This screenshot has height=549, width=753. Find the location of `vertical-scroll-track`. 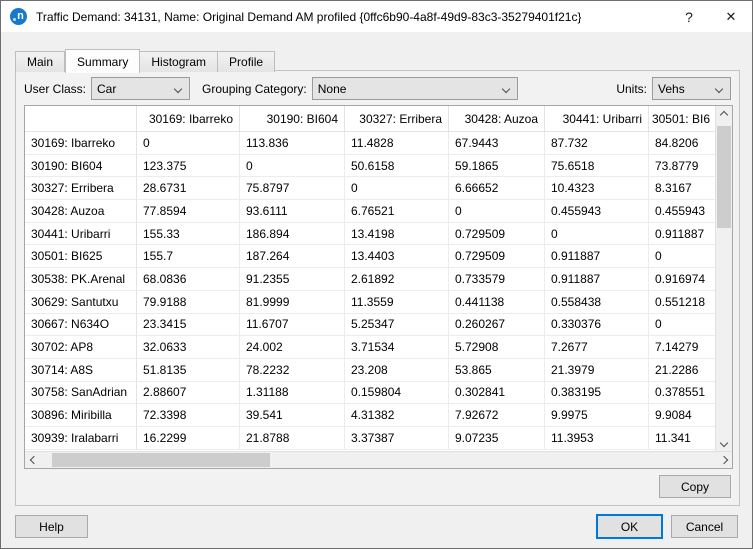

vertical-scroll-track is located at coordinates (724, 278).